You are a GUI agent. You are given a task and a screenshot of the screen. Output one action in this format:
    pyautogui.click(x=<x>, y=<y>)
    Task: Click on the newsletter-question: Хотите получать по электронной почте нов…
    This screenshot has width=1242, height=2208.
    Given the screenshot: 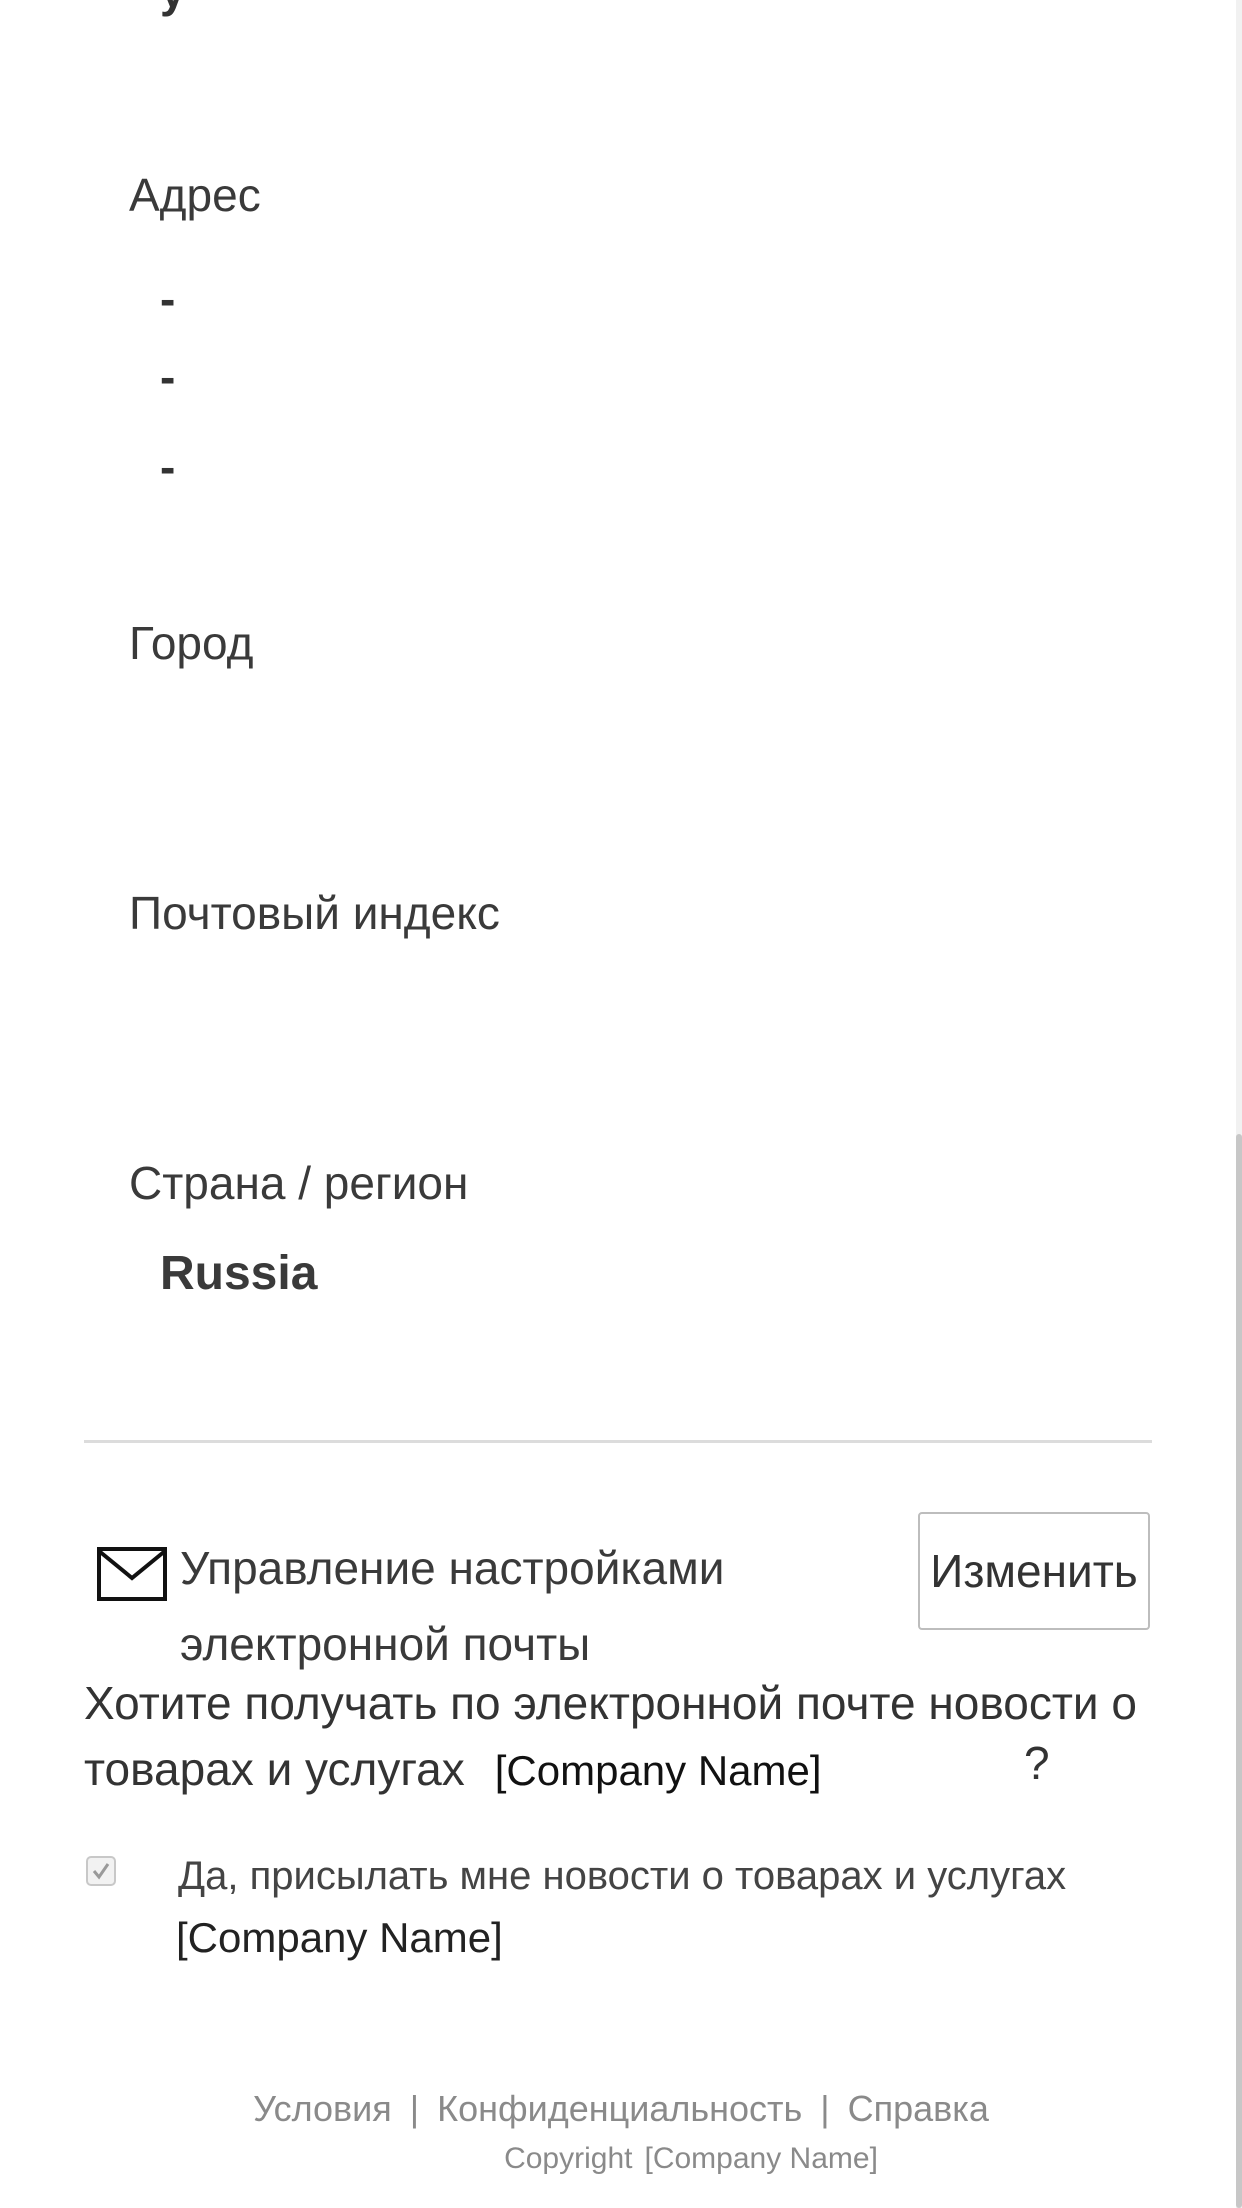 What is the action you would take?
    pyautogui.click(x=624, y=1737)
    